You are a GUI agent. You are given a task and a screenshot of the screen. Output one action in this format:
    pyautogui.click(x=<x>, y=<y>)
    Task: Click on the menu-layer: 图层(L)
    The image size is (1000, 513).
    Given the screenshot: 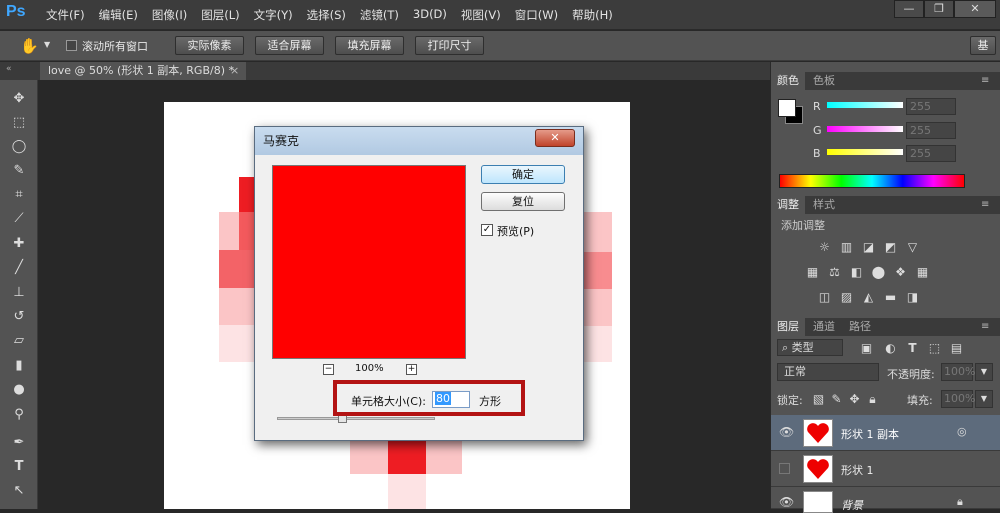 What is the action you would take?
    pyautogui.click(x=220, y=15)
    